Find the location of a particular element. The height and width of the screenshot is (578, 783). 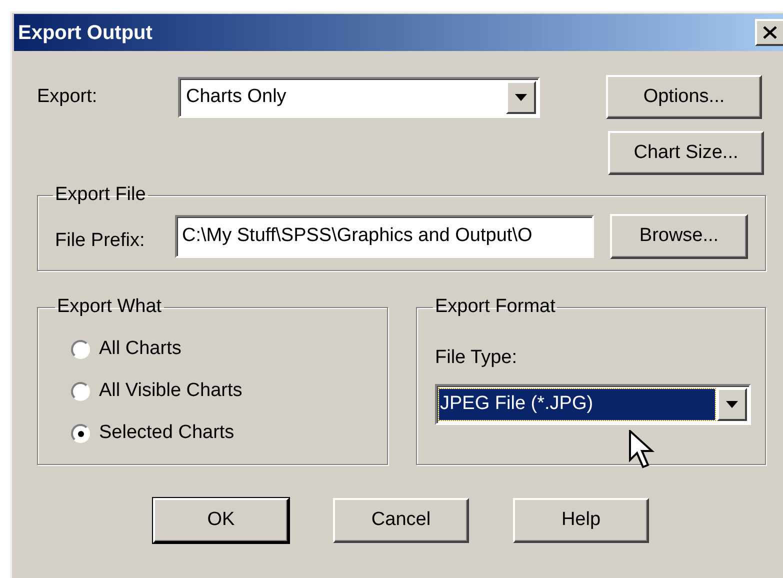

radio-label: All Charts is located at coordinates (140, 349).